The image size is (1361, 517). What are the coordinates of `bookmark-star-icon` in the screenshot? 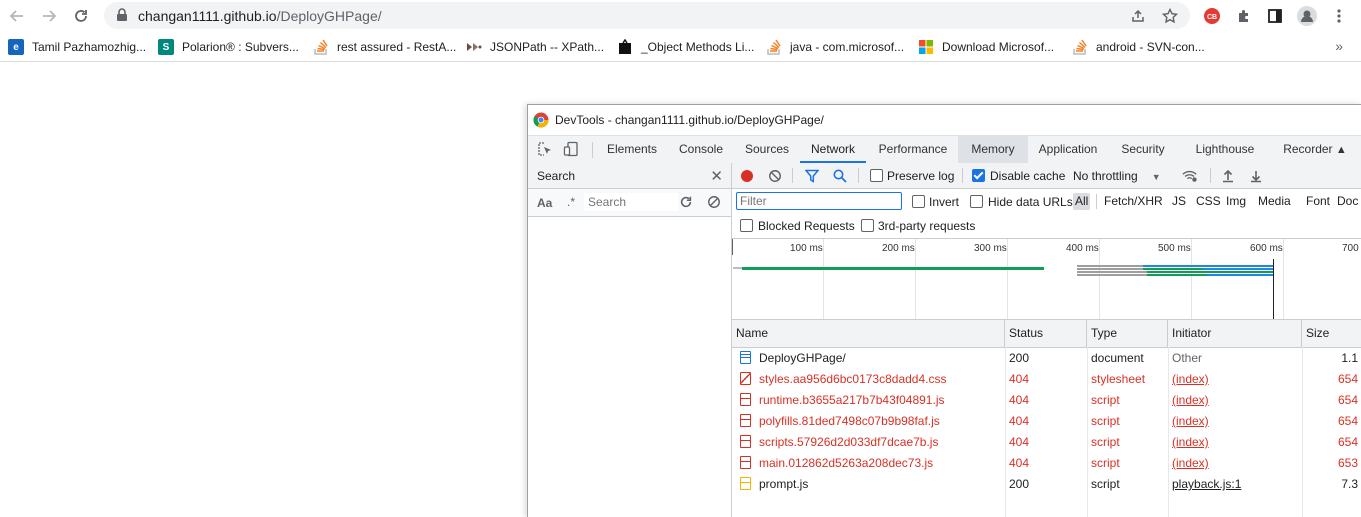 It's located at (1170, 16).